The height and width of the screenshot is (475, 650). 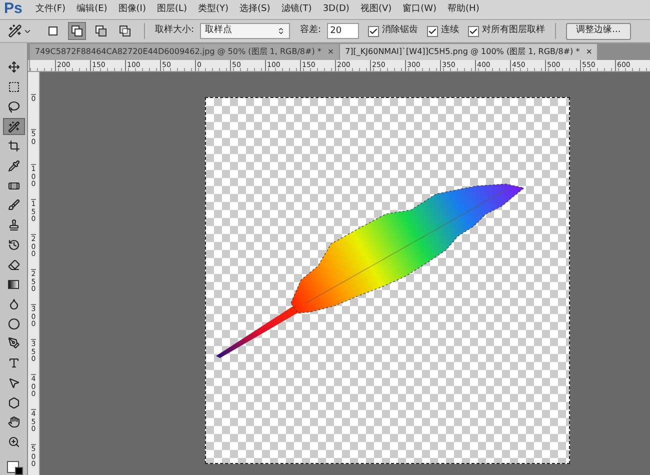 I want to click on lasso-icon, so click(x=14, y=106).